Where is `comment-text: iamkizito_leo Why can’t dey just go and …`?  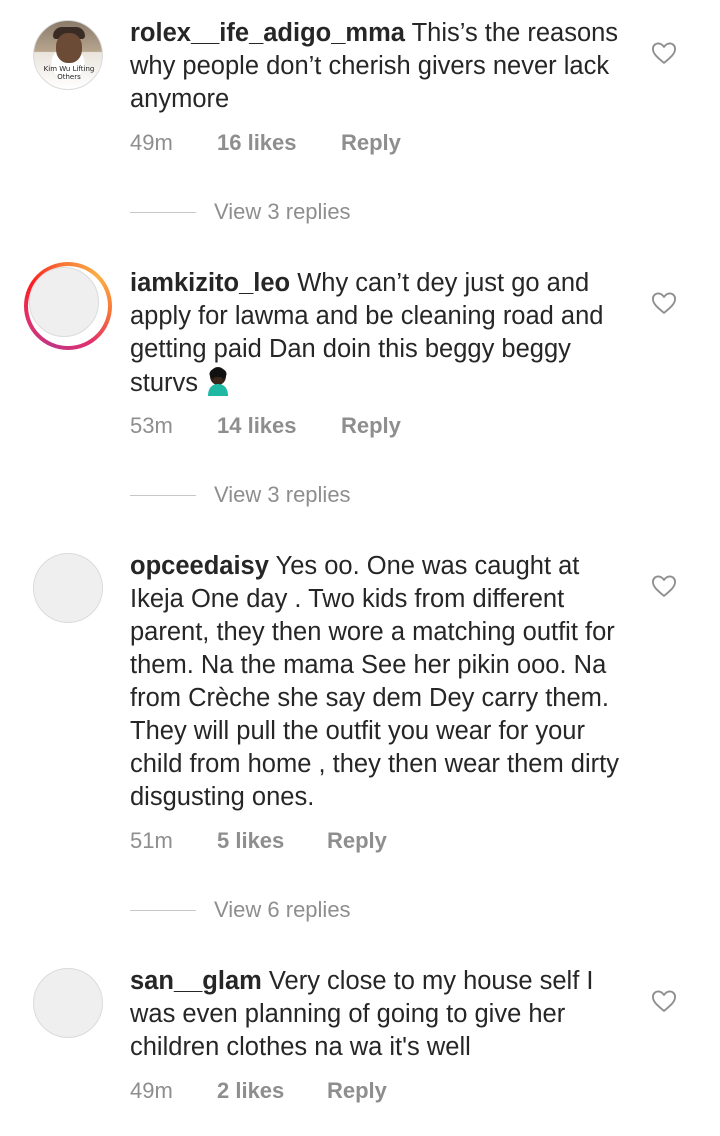 comment-text: iamkizito_leo Why can’t dey just go and … is located at coordinates (380, 333).